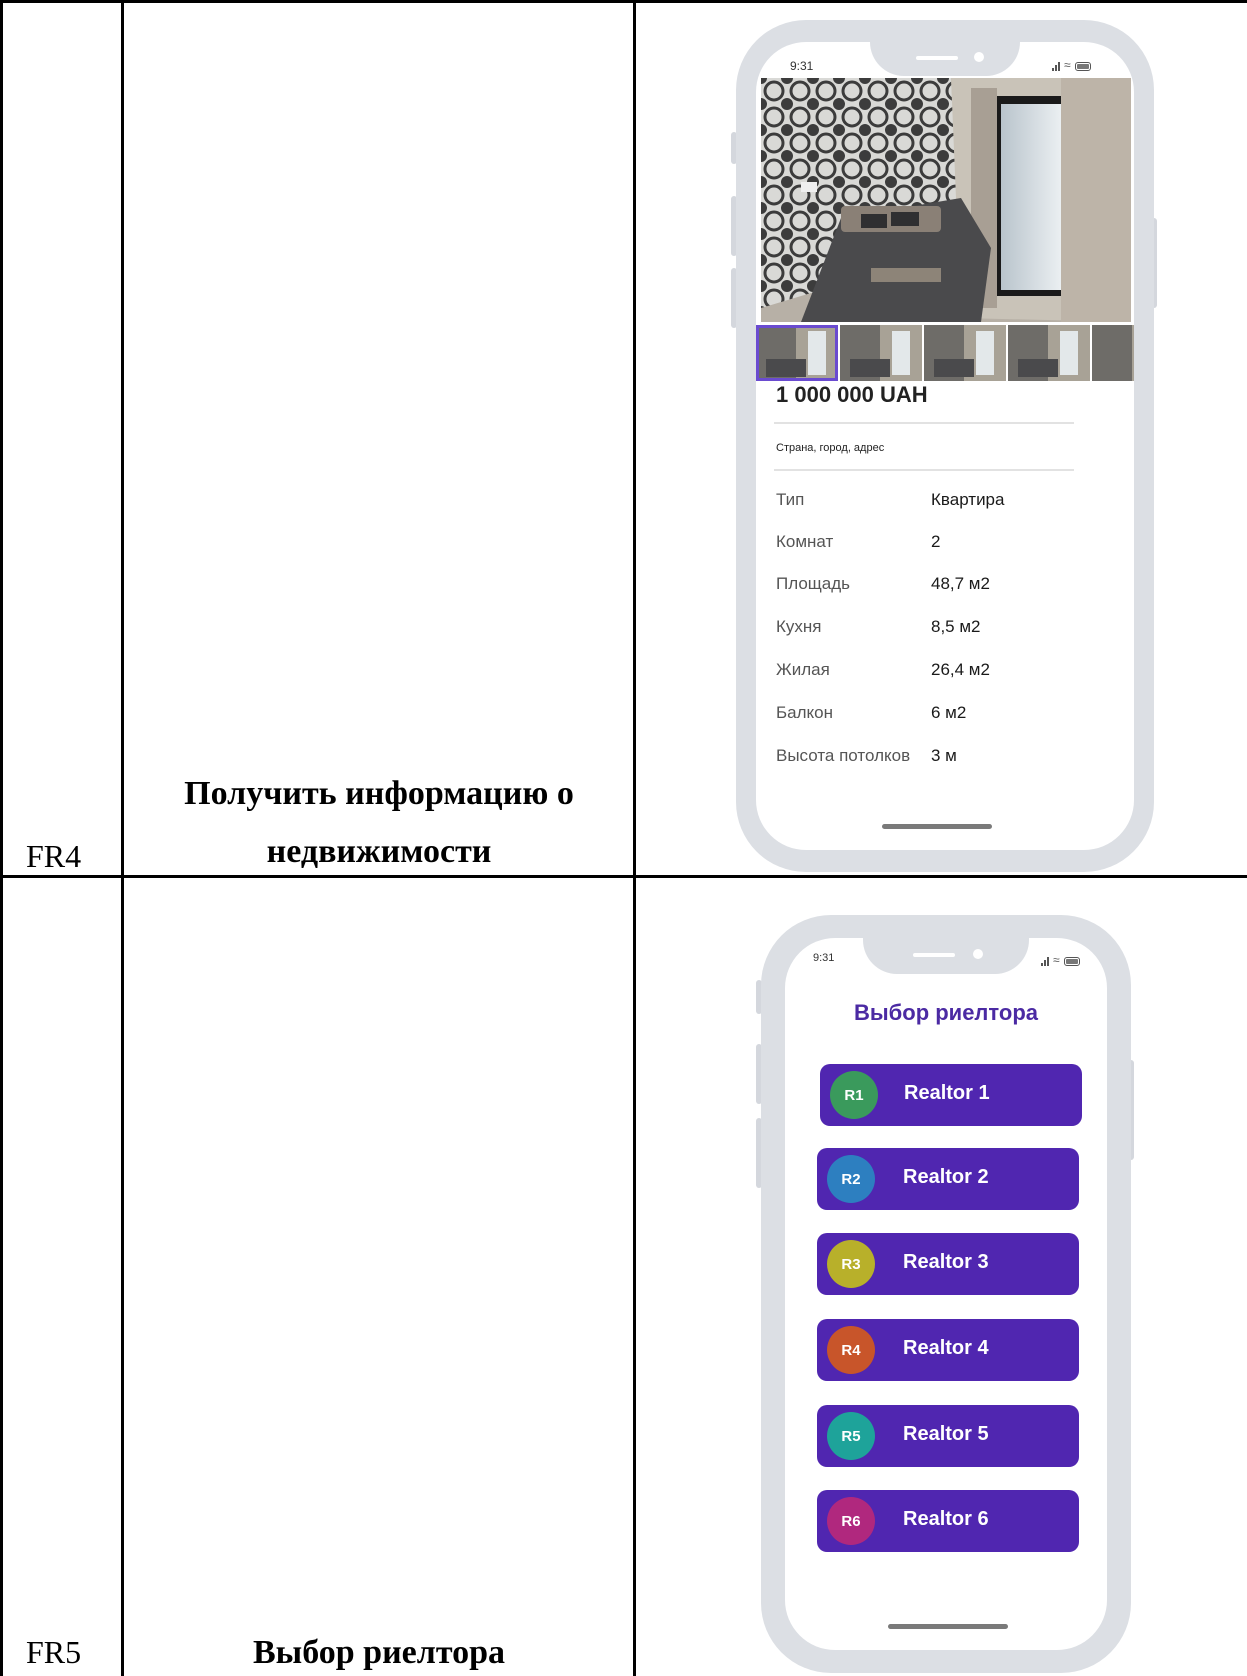  What do you see at coordinates (947, 1093) in the screenshot?
I see `realtor-name: Realtor 1` at bounding box center [947, 1093].